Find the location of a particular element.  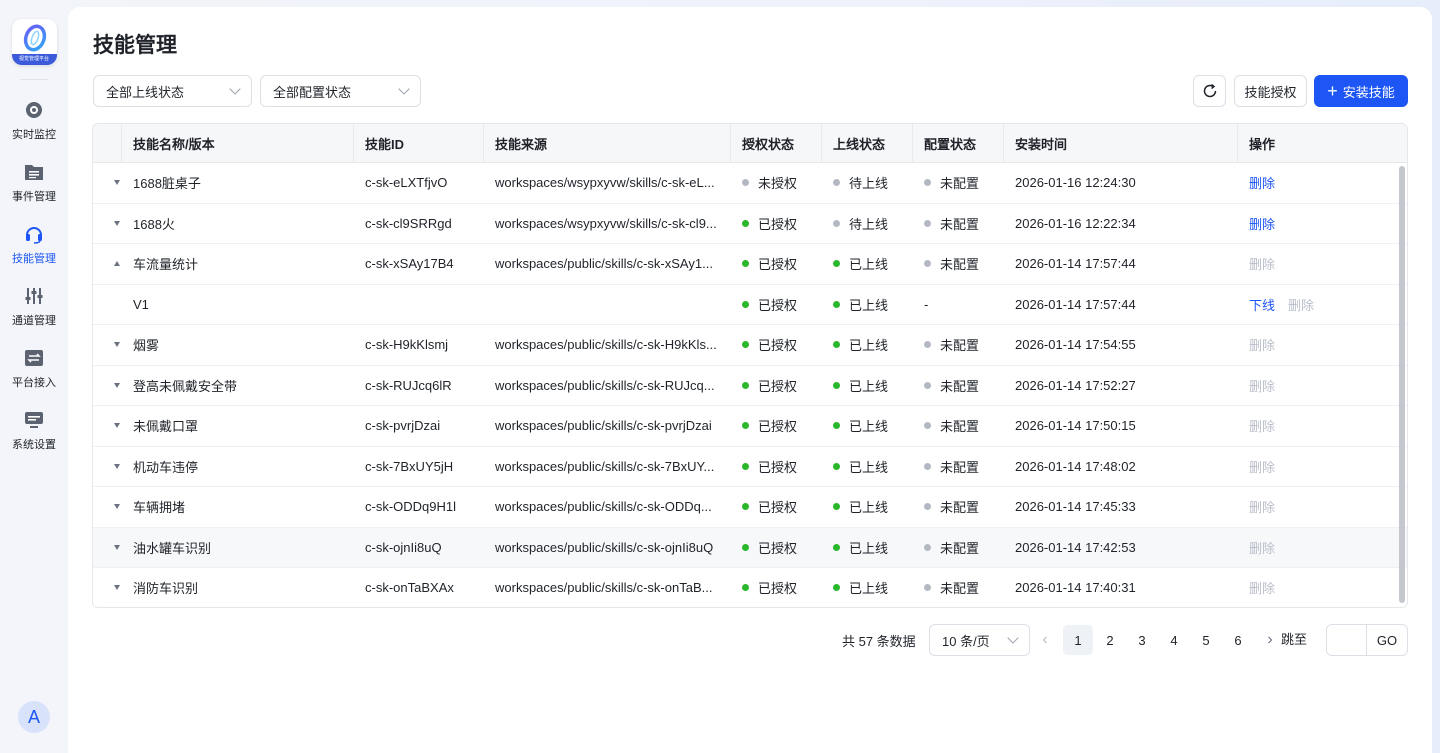

logo-caption: 视觉管理平台 is located at coordinates (34, 59).